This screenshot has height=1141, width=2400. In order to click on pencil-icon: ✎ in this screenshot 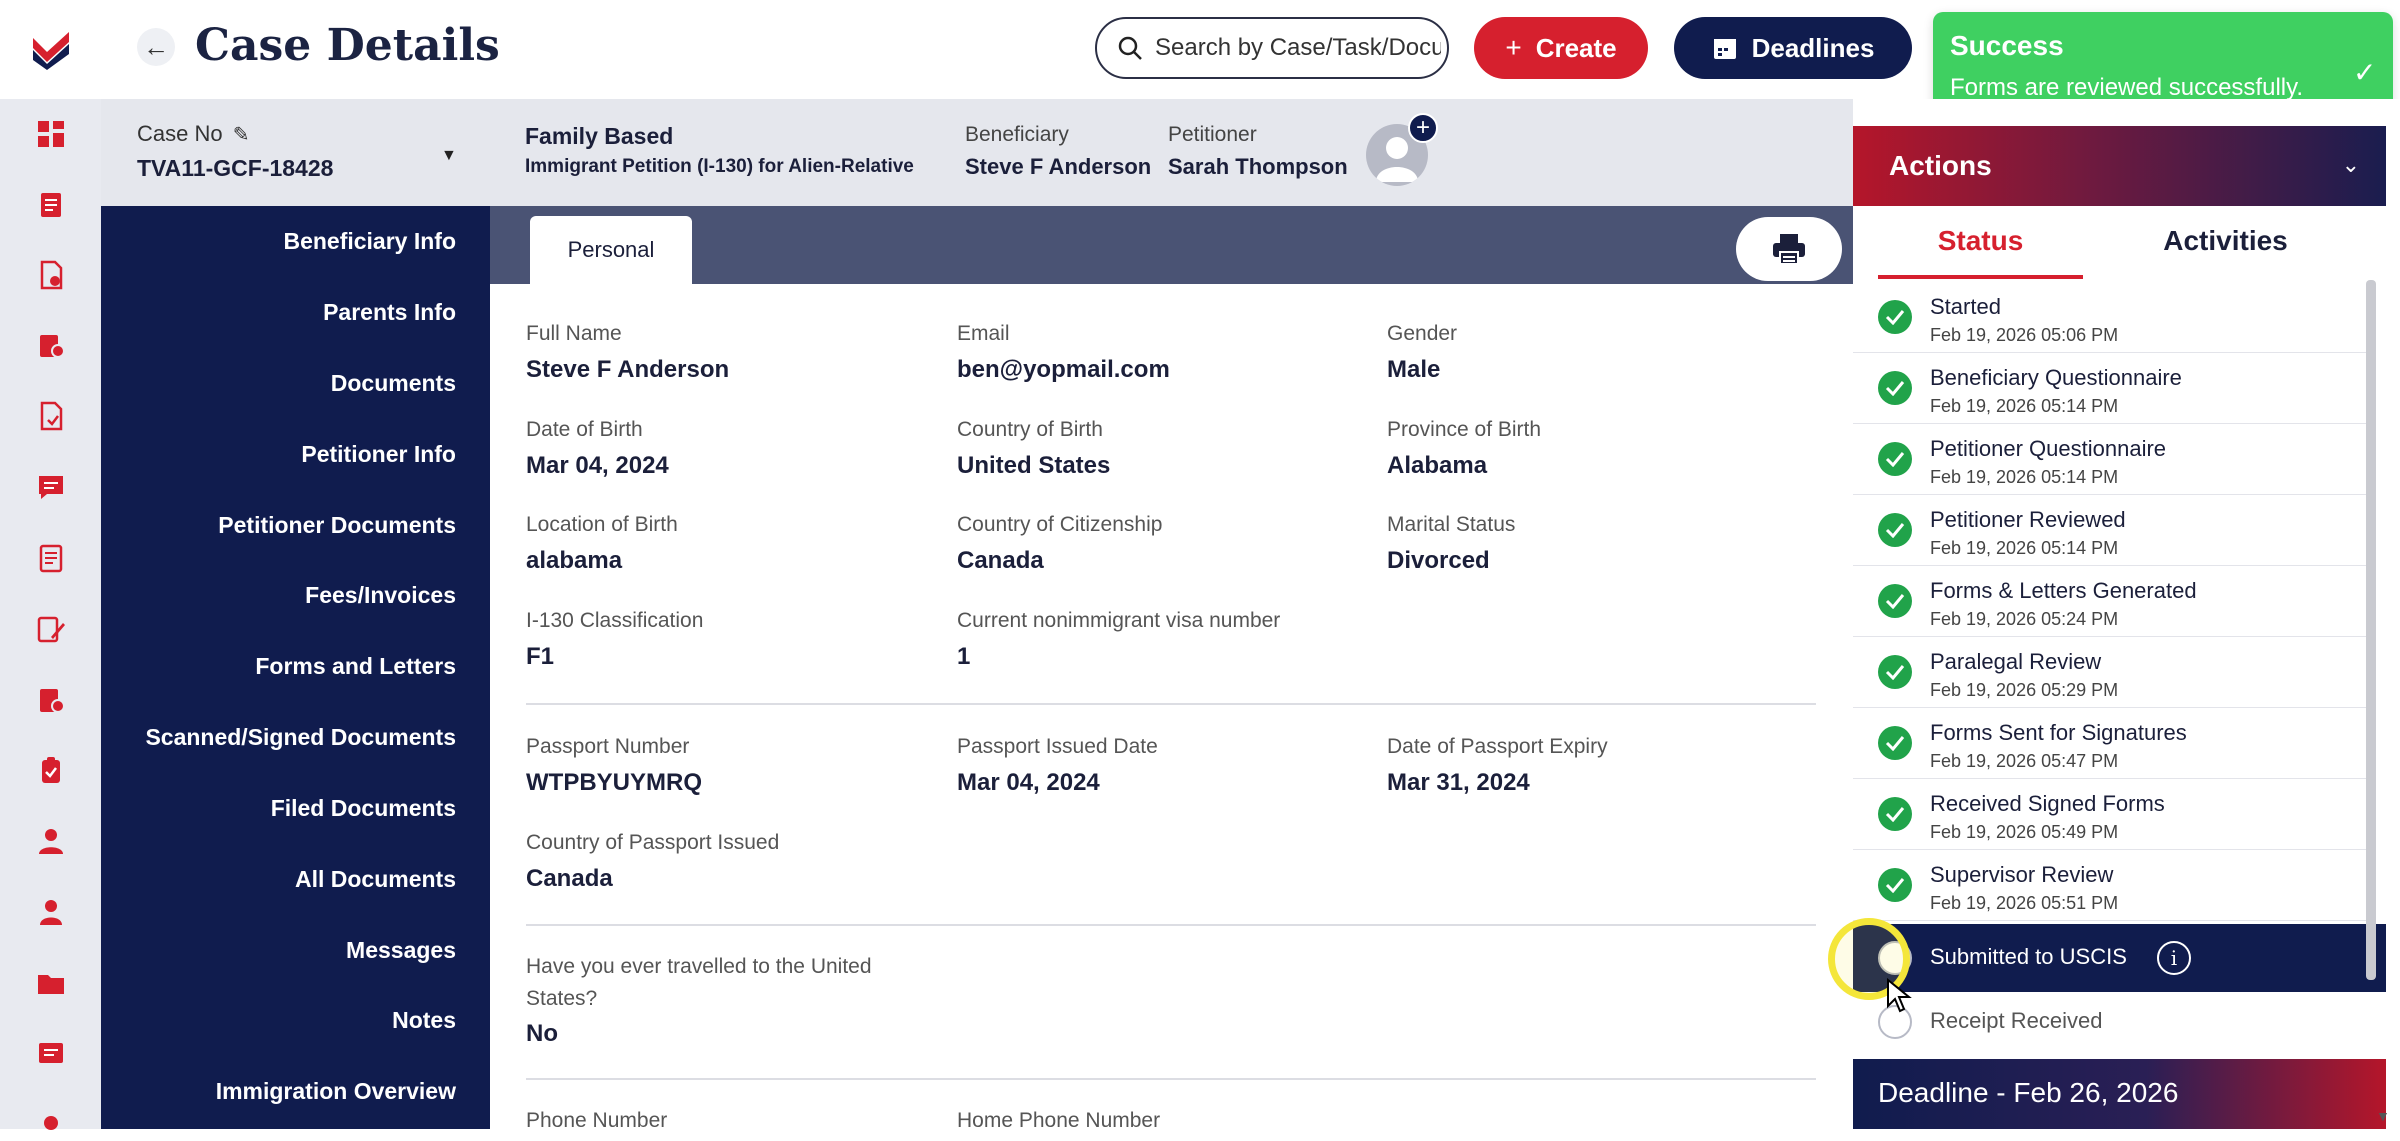, I will do `click(241, 135)`.